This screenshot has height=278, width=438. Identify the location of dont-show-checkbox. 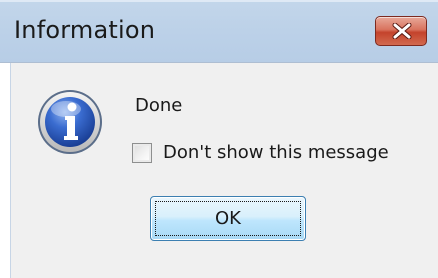
(142, 153).